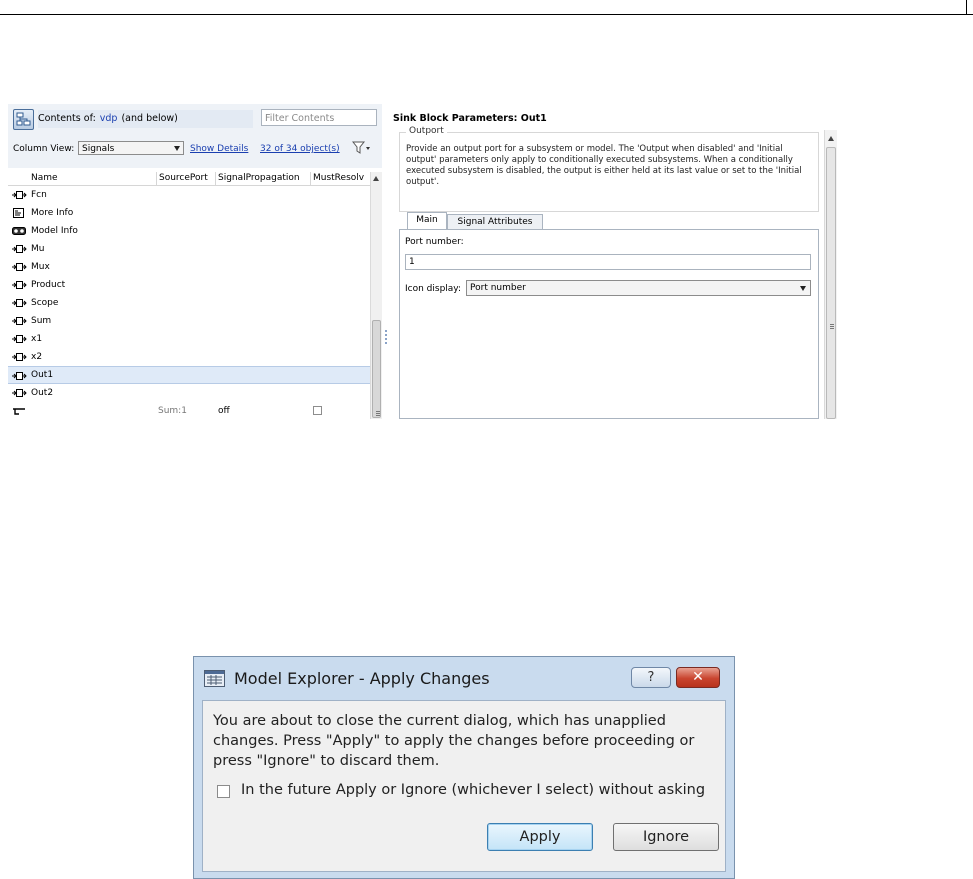 The image size is (973, 879). What do you see at coordinates (698, 677) in the screenshot?
I see `close-button: ✕` at bounding box center [698, 677].